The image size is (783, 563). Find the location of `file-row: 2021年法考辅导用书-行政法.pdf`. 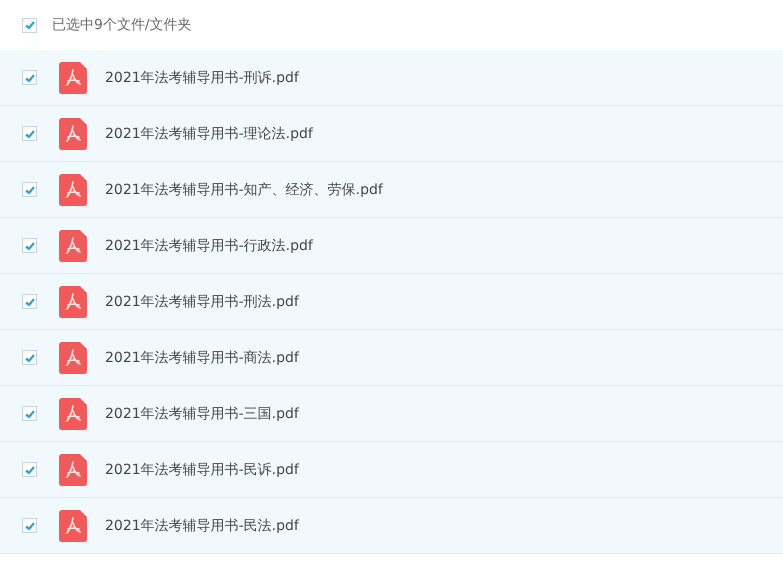

file-row: 2021年法考辅导用书-行政法.pdf is located at coordinates (391, 246).